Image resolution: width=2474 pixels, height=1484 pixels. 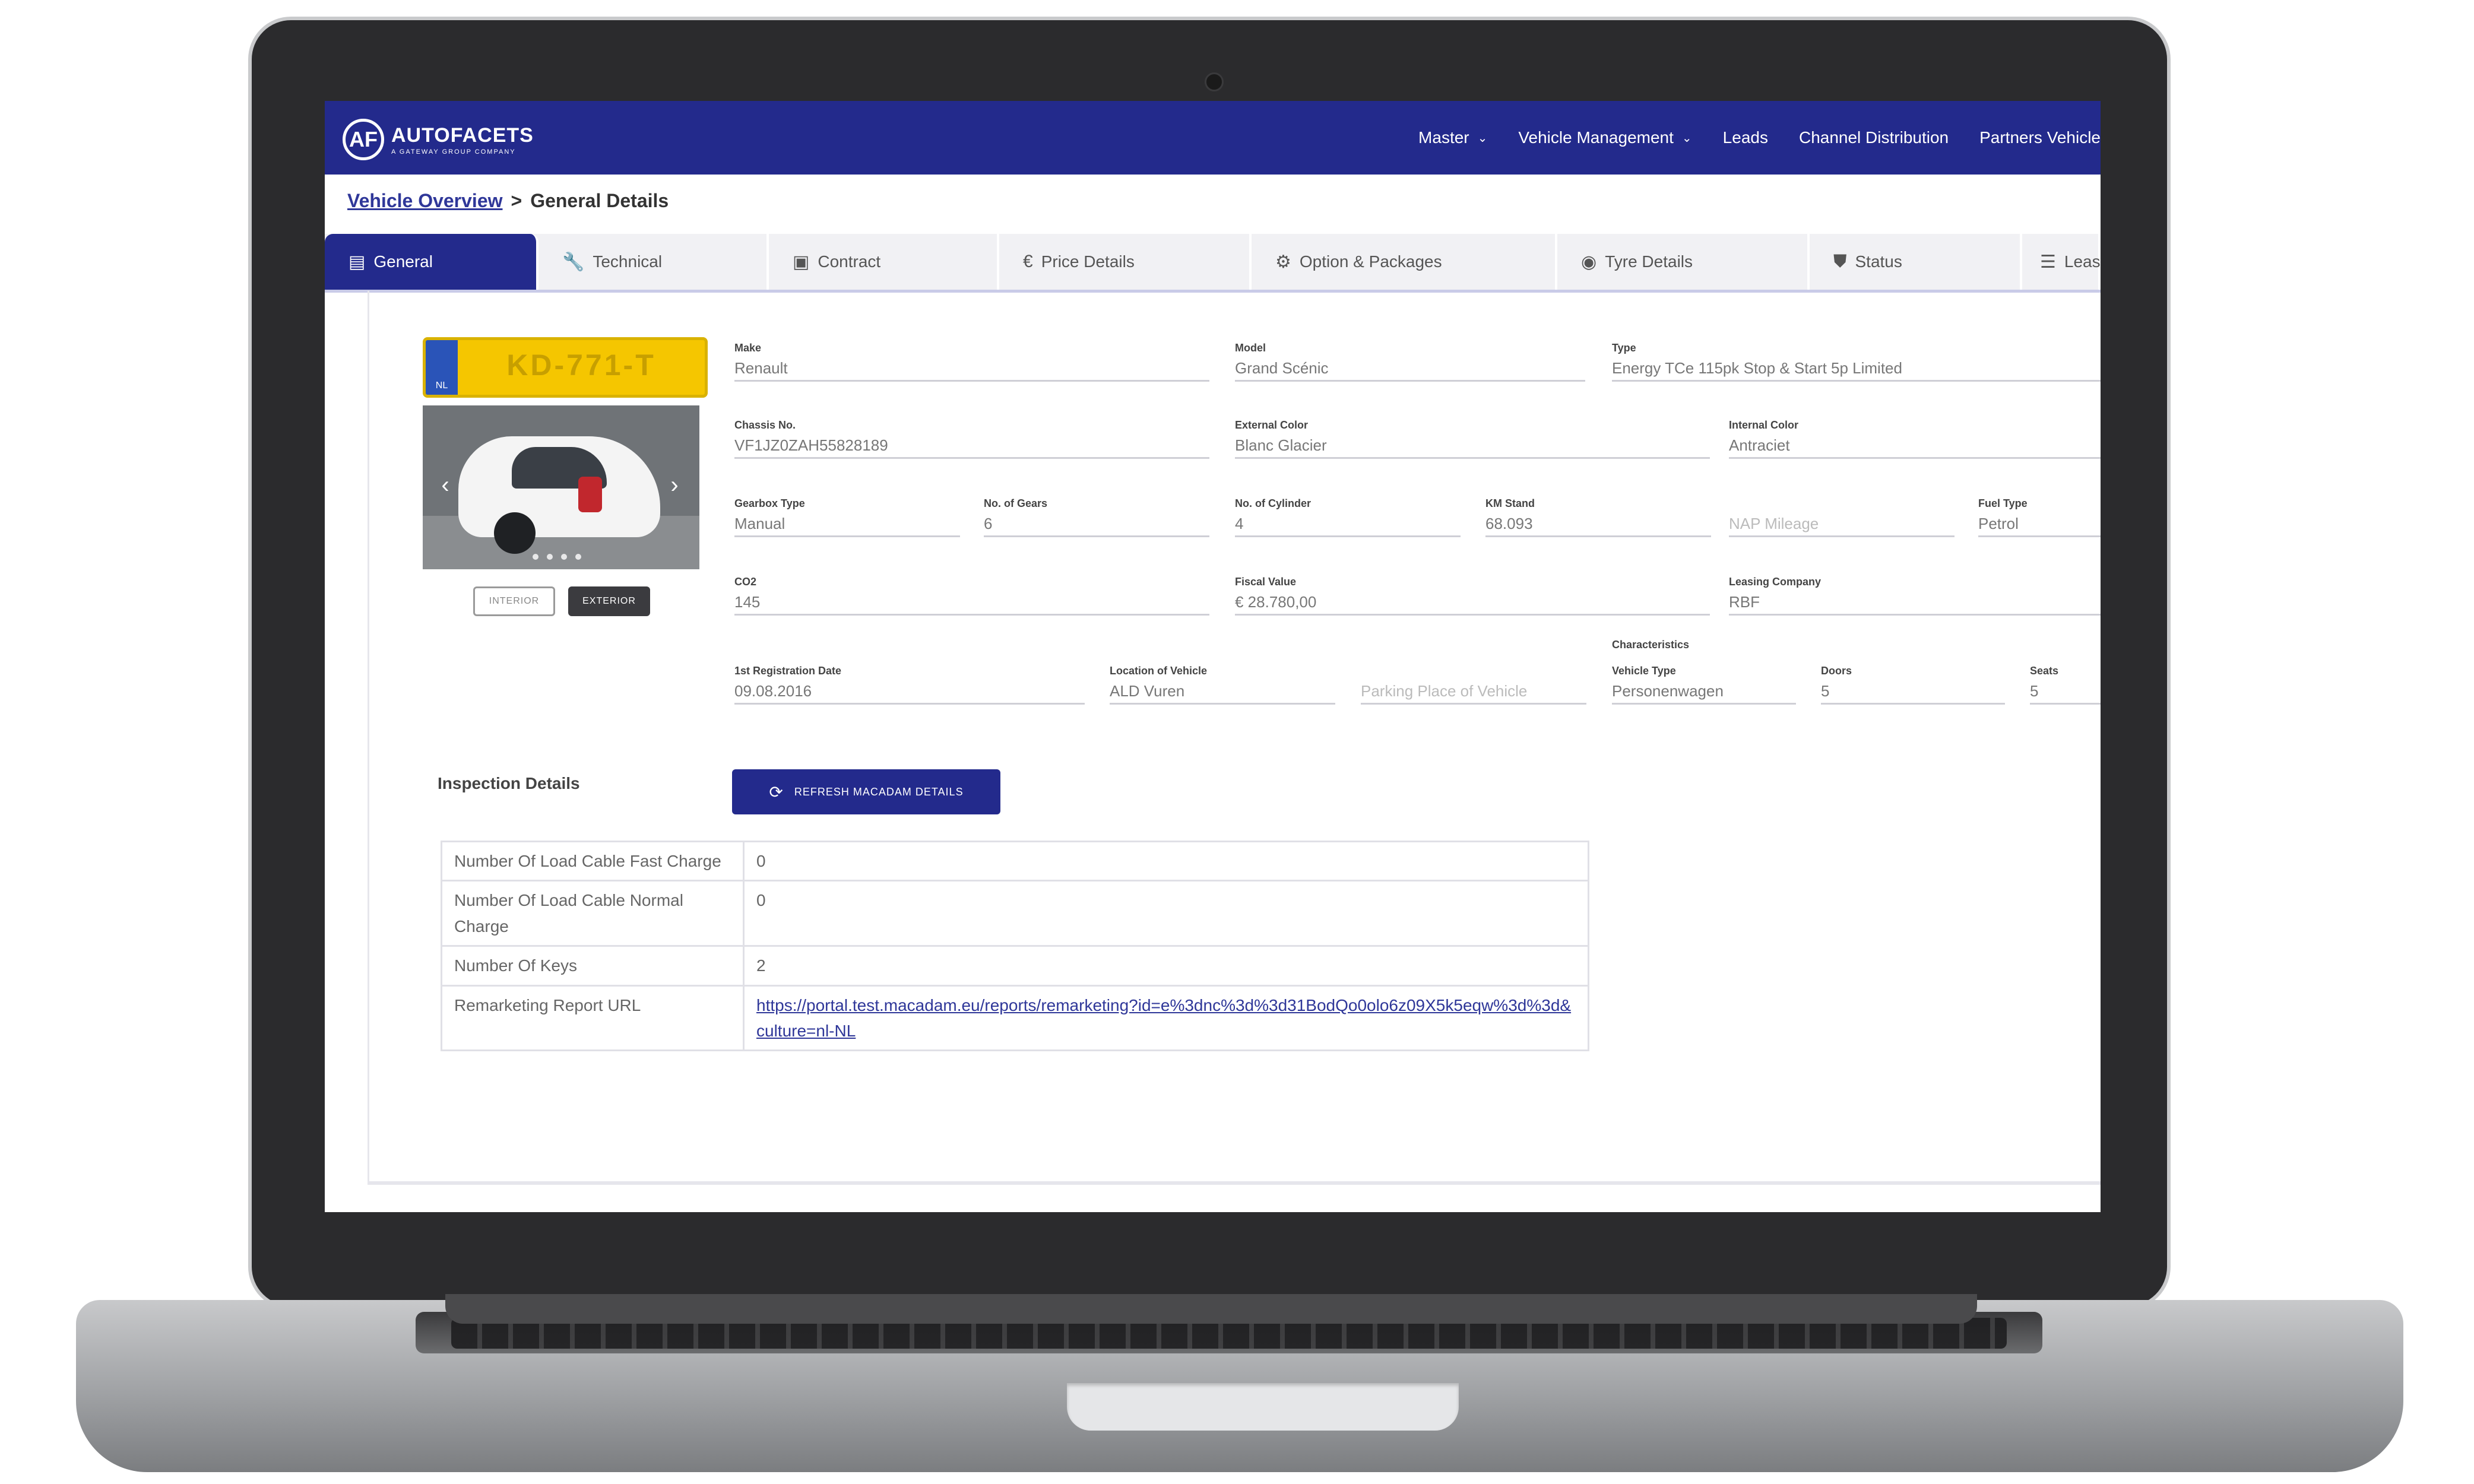 What do you see at coordinates (971, 359) in the screenshot?
I see `make-field: Make Renault` at bounding box center [971, 359].